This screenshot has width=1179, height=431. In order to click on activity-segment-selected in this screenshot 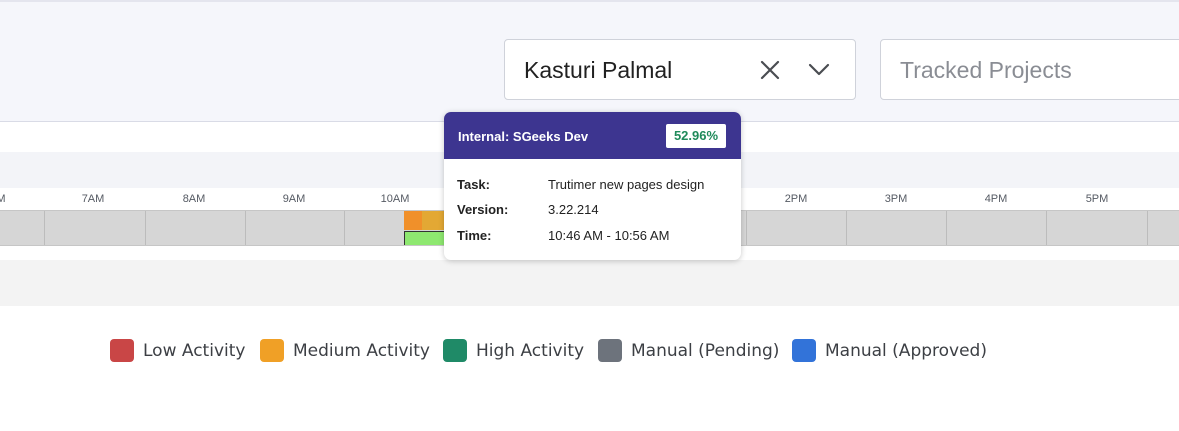, I will do `click(424, 238)`.